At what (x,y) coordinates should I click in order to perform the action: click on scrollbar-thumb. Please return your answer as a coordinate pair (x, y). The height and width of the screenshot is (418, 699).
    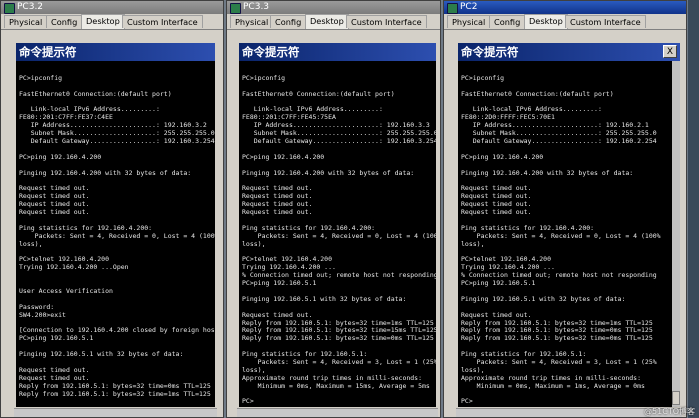
    Looking at the image, I should click on (676, 398).